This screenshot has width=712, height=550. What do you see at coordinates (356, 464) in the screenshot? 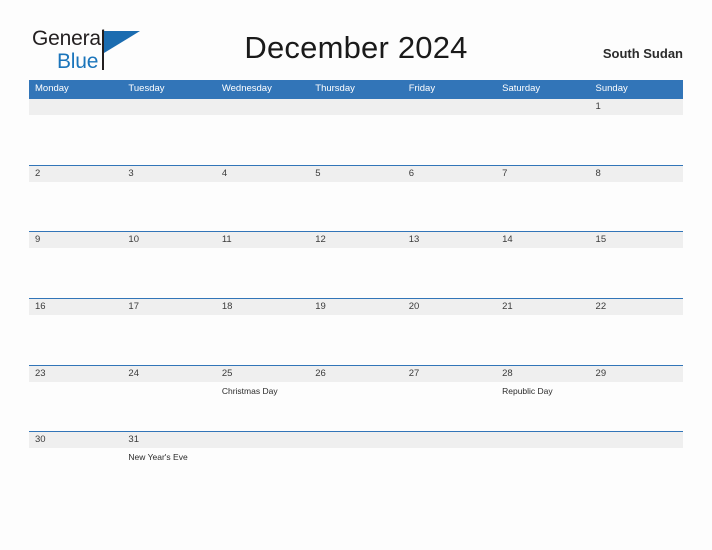
I see `calendar-week-row: 30 31 New Year's Eve` at bounding box center [356, 464].